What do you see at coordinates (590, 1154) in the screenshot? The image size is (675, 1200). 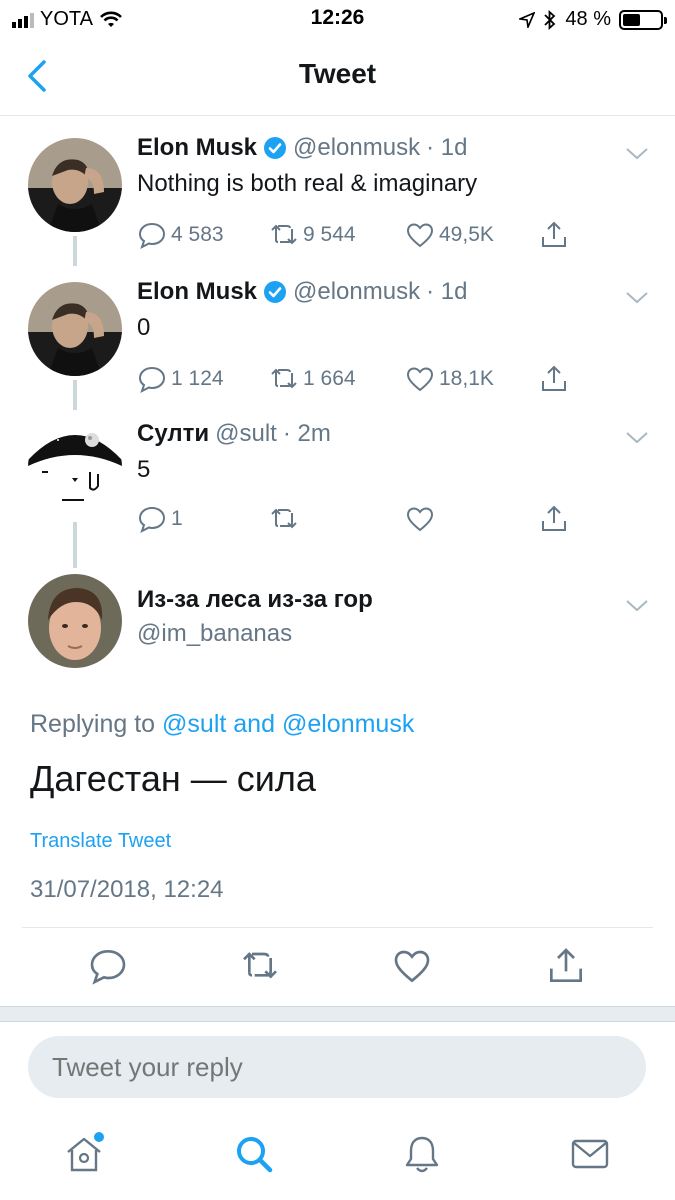 I see `messages-icon` at bounding box center [590, 1154].